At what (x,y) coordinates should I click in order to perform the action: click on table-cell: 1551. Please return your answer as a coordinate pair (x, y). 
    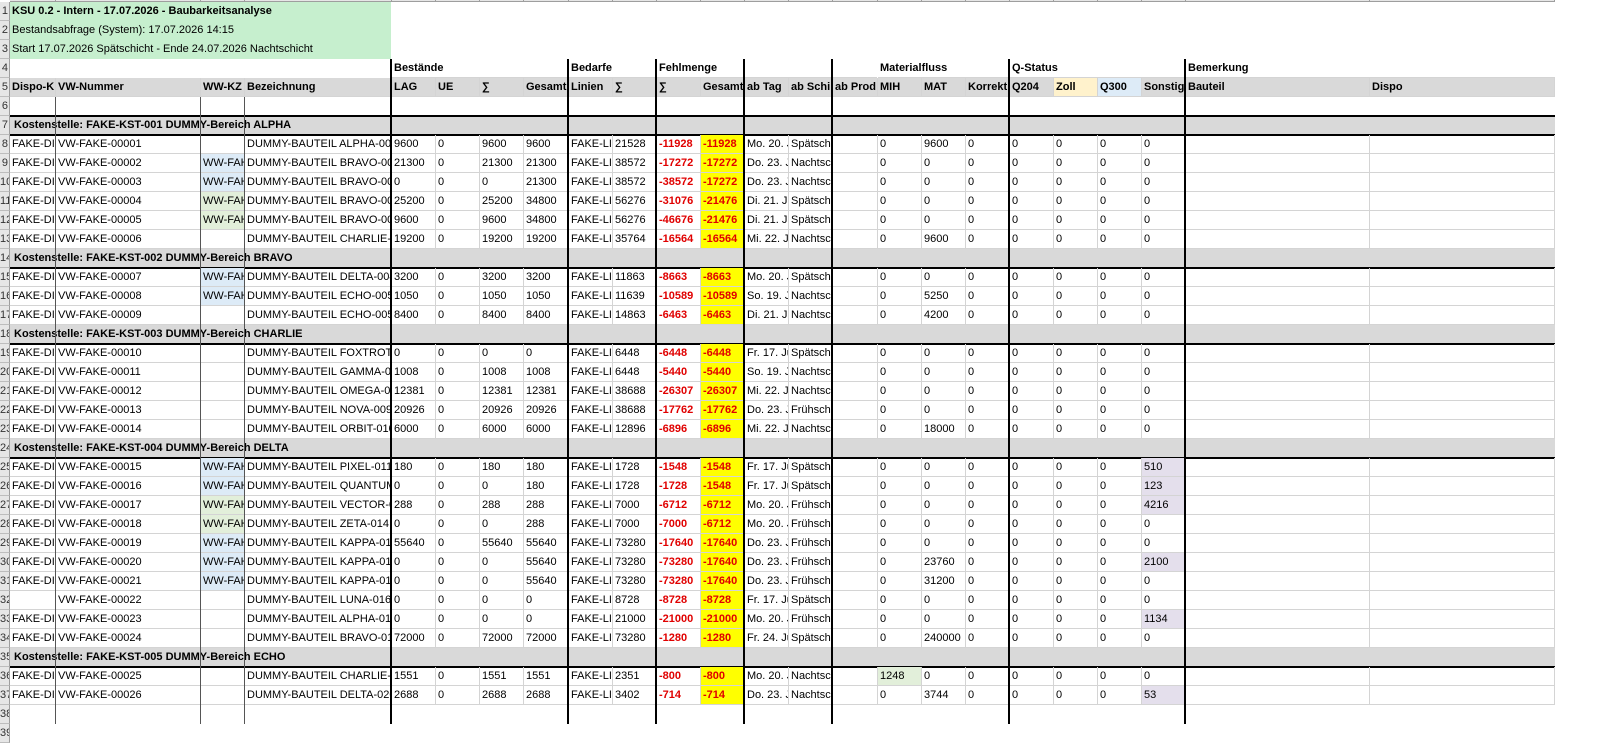
    Looking at the image, I should click on (414, 676).